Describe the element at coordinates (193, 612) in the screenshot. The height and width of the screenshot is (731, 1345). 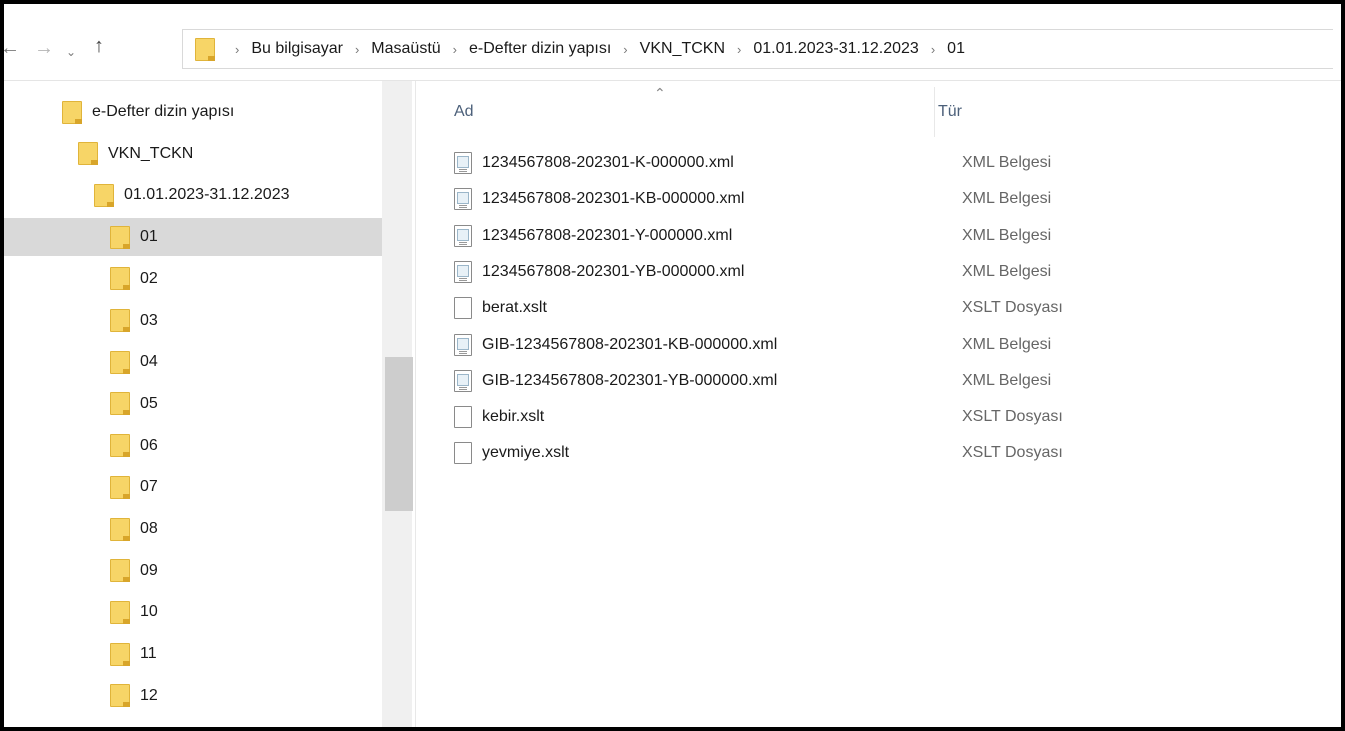
I see `tree-item: 10` at that location.